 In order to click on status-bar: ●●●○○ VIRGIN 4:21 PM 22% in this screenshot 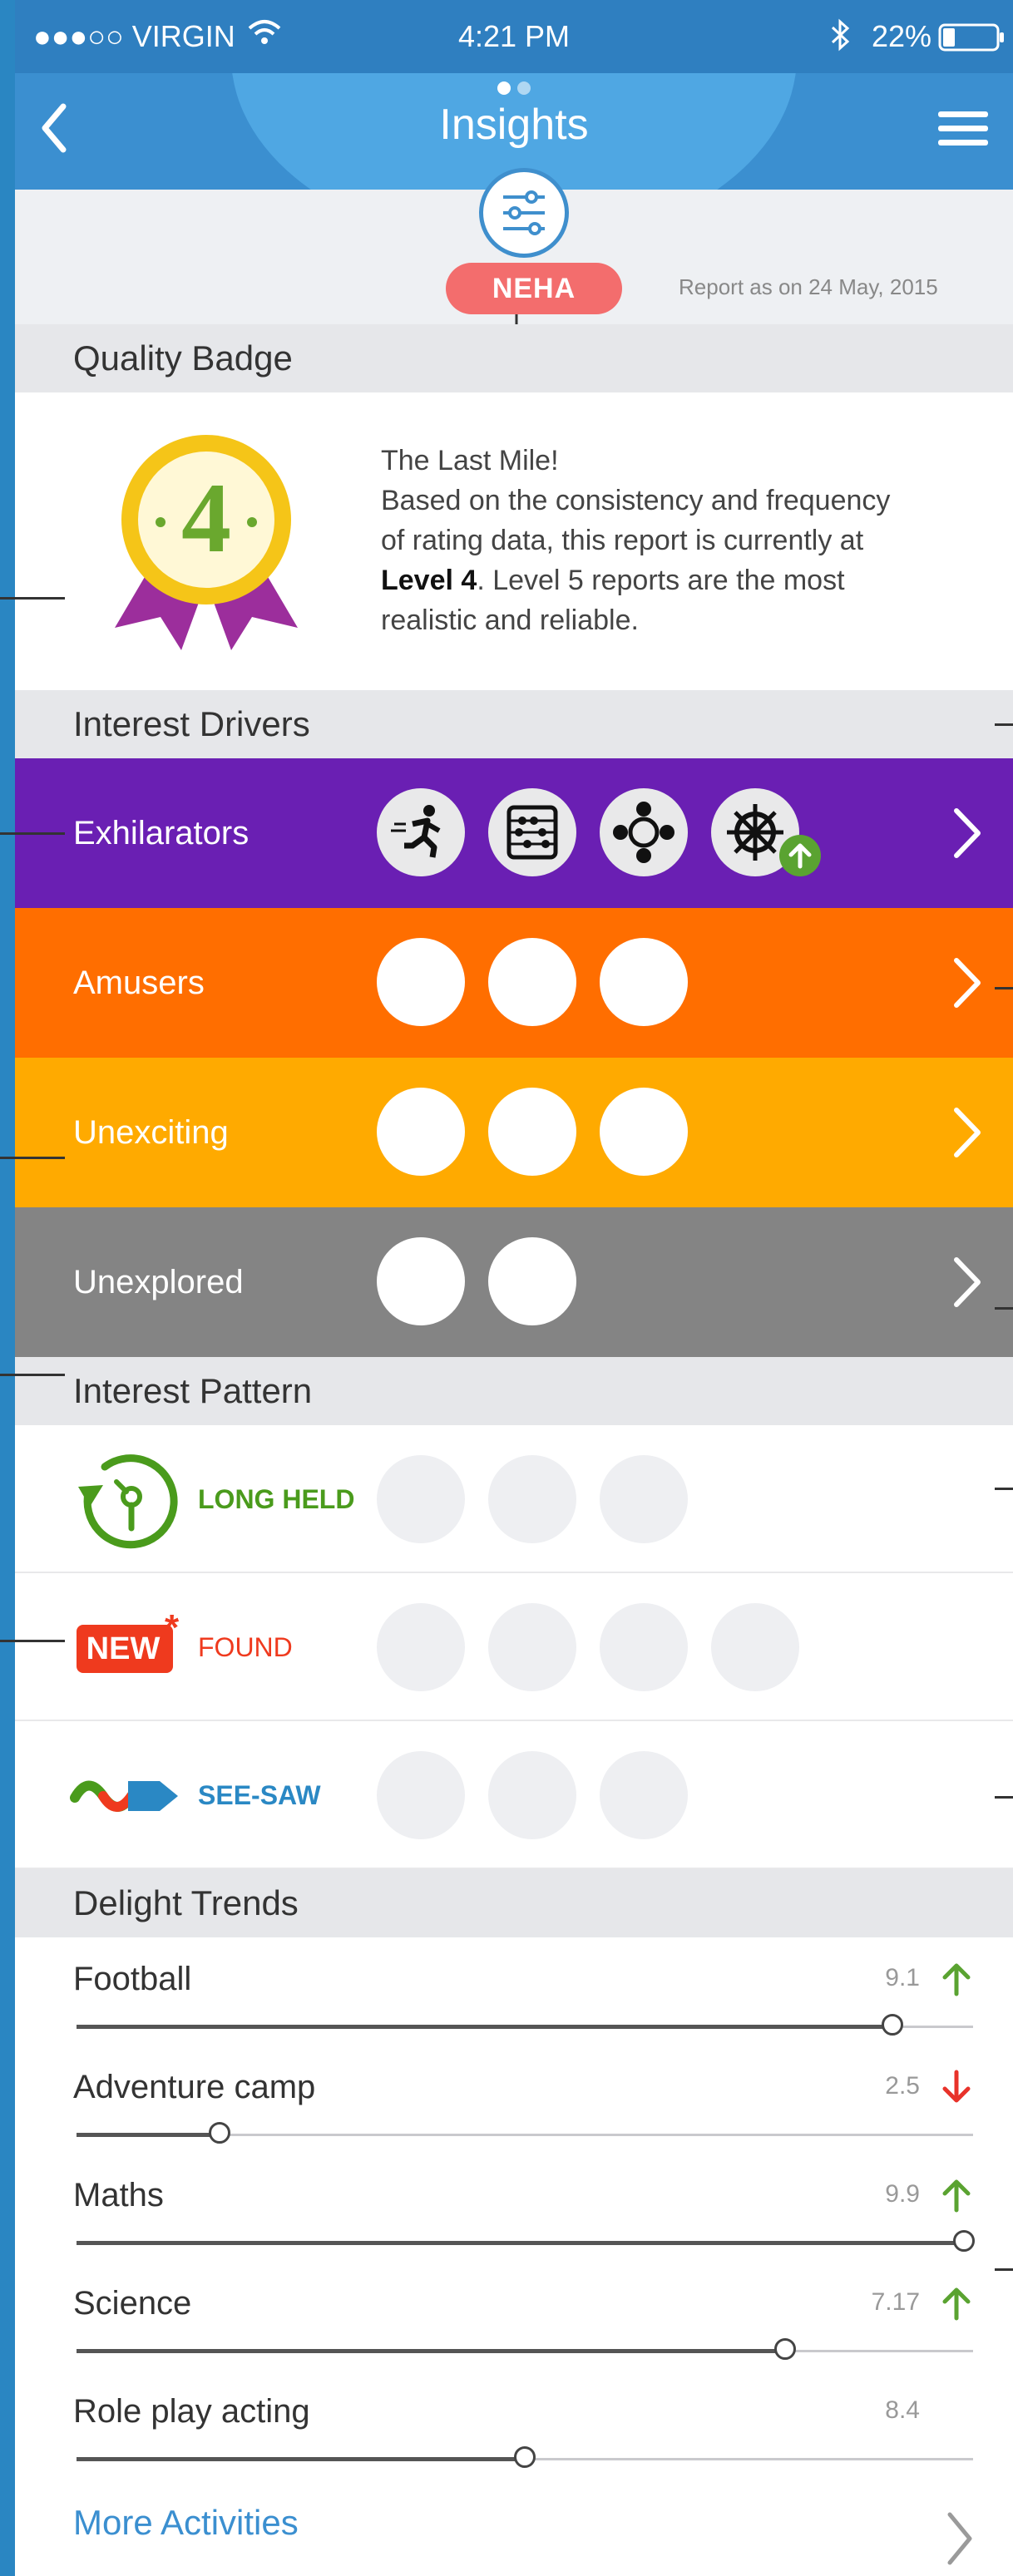, I will do `click(514, 36)`.